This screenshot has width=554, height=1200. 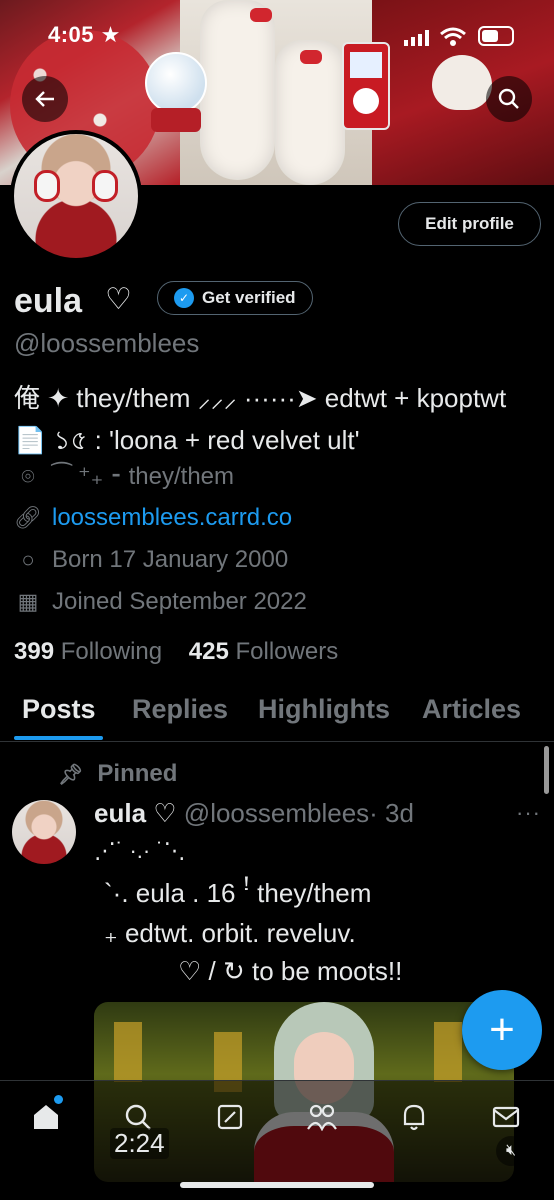 What do you see at coordinates (34, 651) in the screenshot?
I see `following-count: 399` at bounding box center [34, 651].